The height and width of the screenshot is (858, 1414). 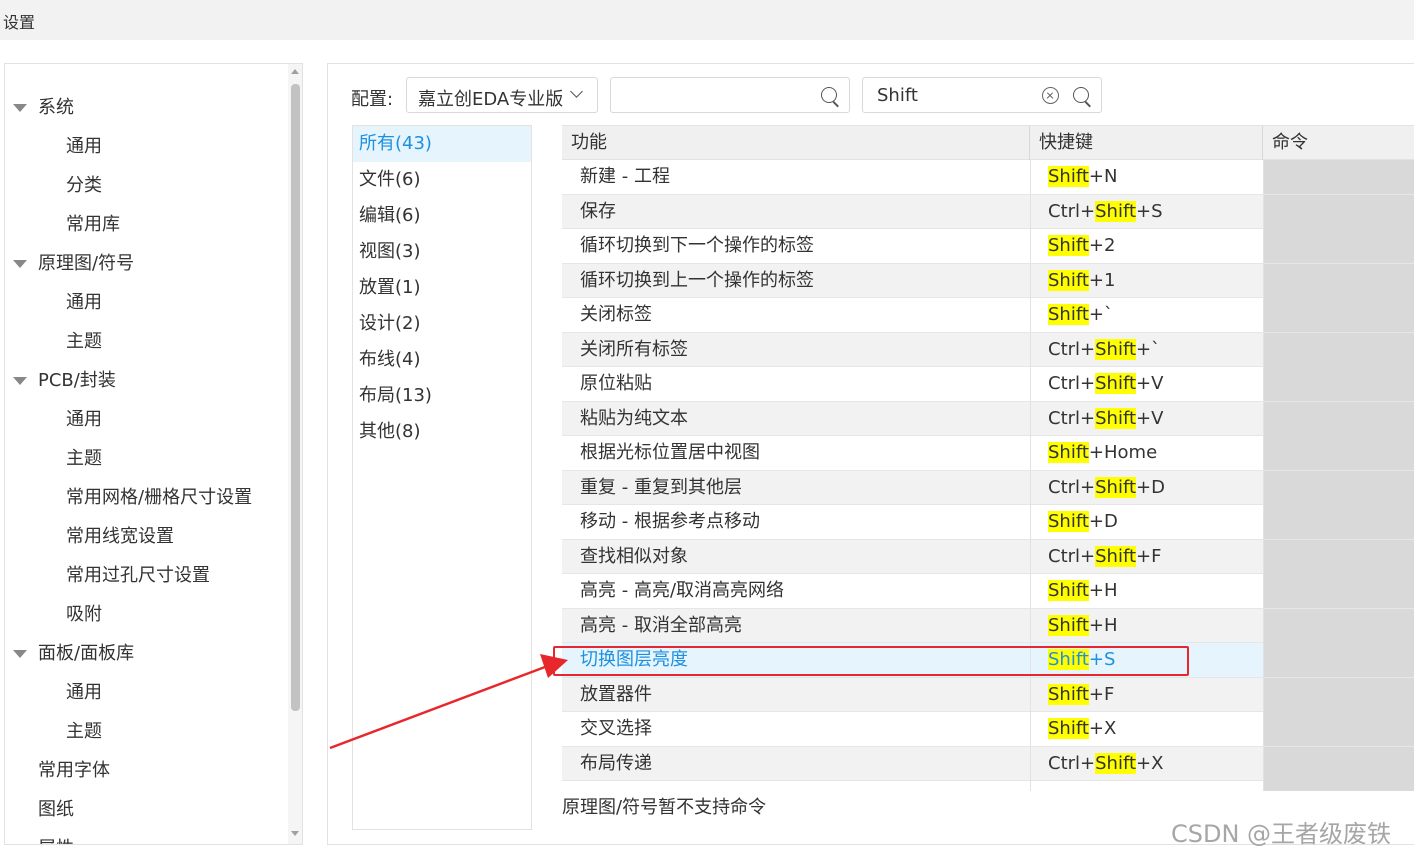 I want to click on category-item: 文件(6), so click(x=442, y=180).